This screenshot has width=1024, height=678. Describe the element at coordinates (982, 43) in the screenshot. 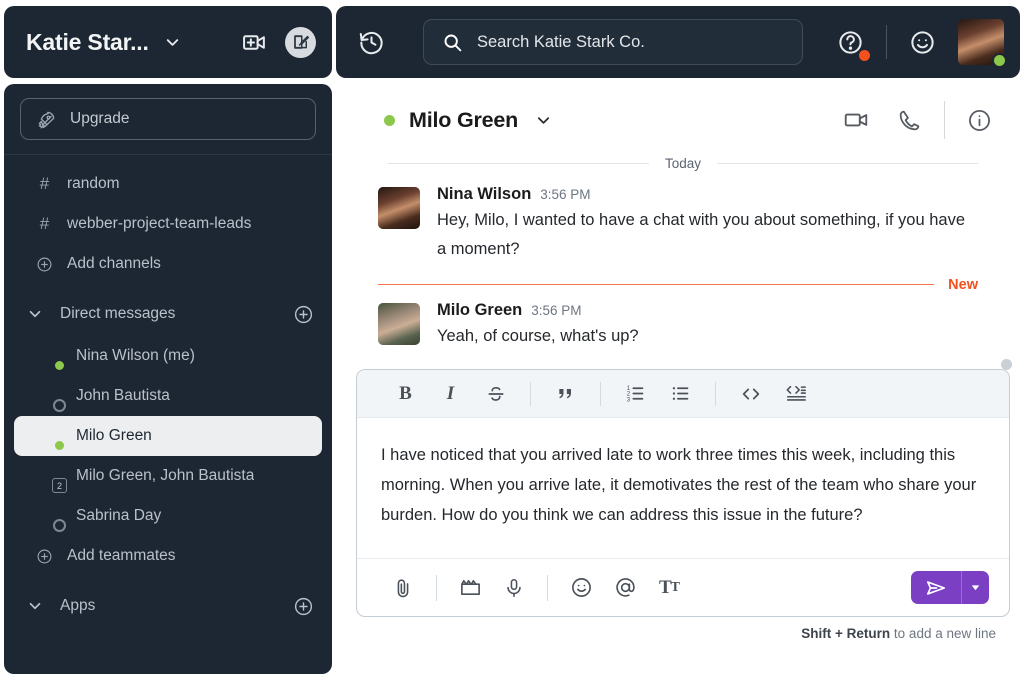

I see `current-user-avatar` at that location.